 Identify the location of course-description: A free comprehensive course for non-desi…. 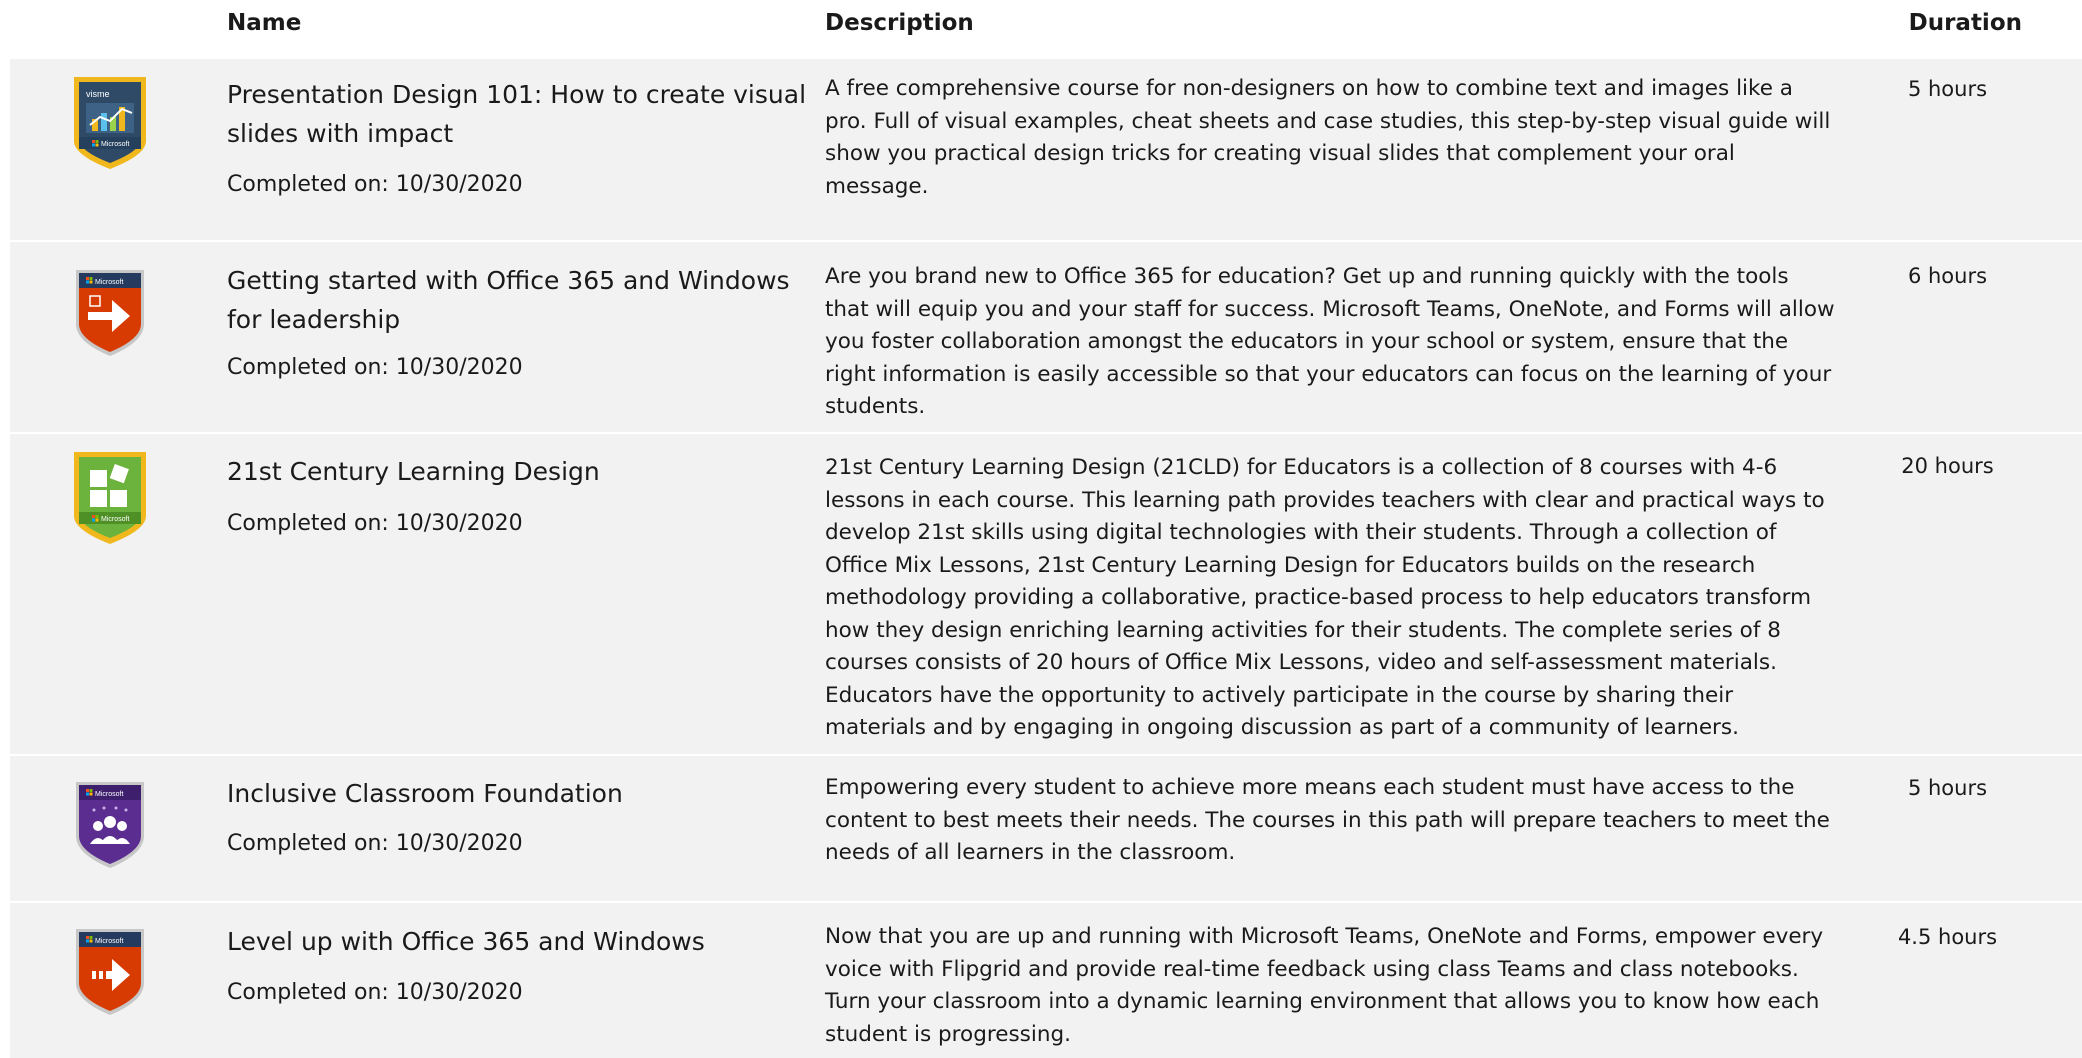
(1328, 137).